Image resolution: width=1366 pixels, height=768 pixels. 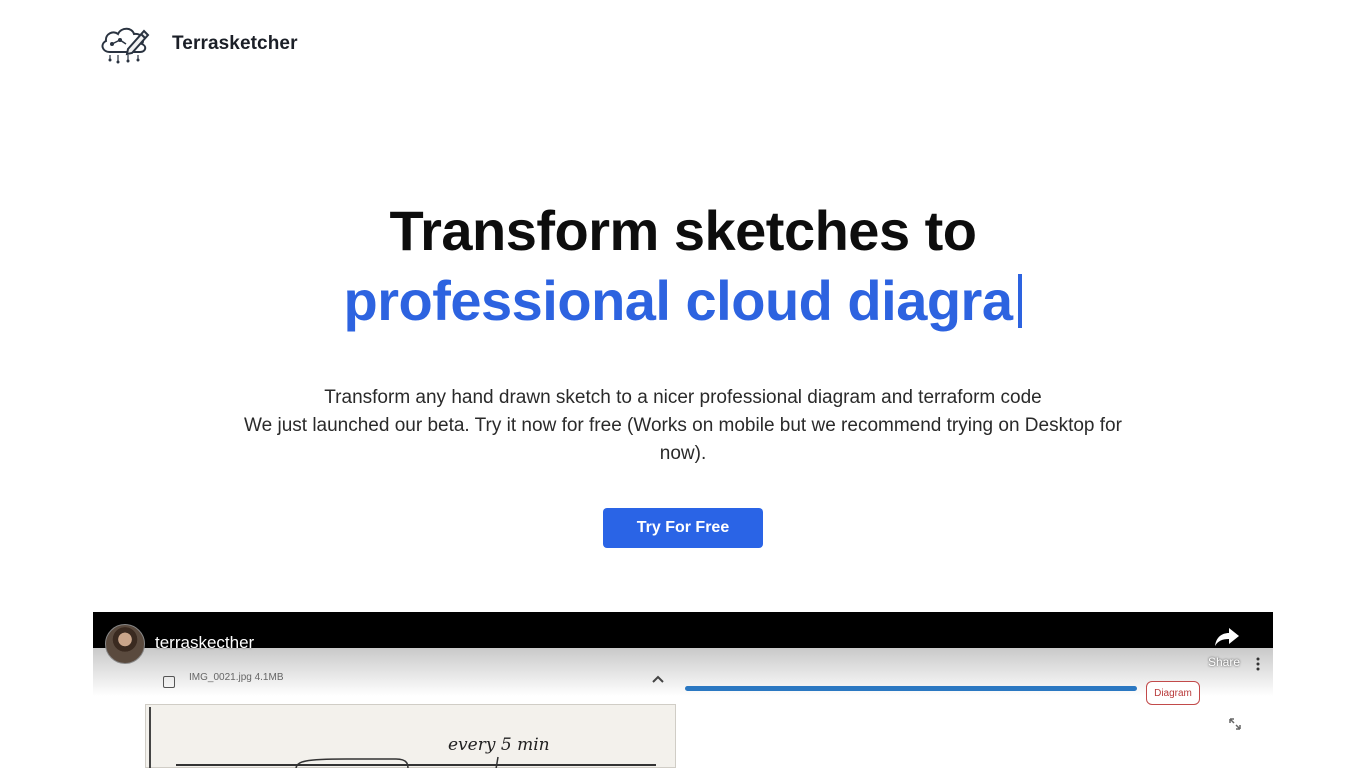 What do you see at coordinates (402, 737) in the screenshot?
I see `hand-drawn-sketch` at bounding box center [402, 737].